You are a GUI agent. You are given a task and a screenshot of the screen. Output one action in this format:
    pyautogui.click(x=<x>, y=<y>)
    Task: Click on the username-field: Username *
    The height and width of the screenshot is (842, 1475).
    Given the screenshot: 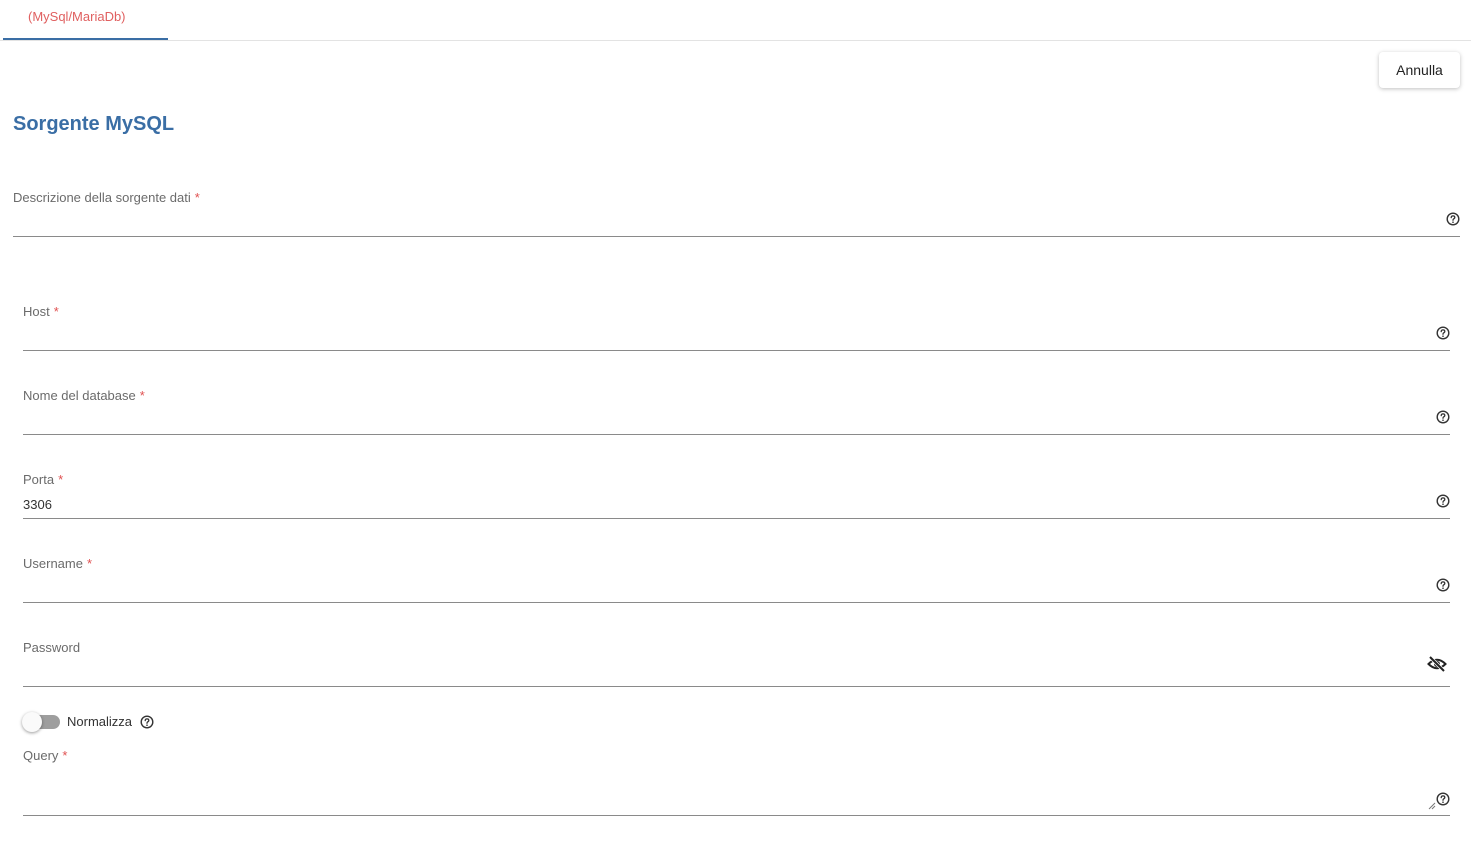 What is the action you would take?
    pyautogui.click(x=736, y=579)
    